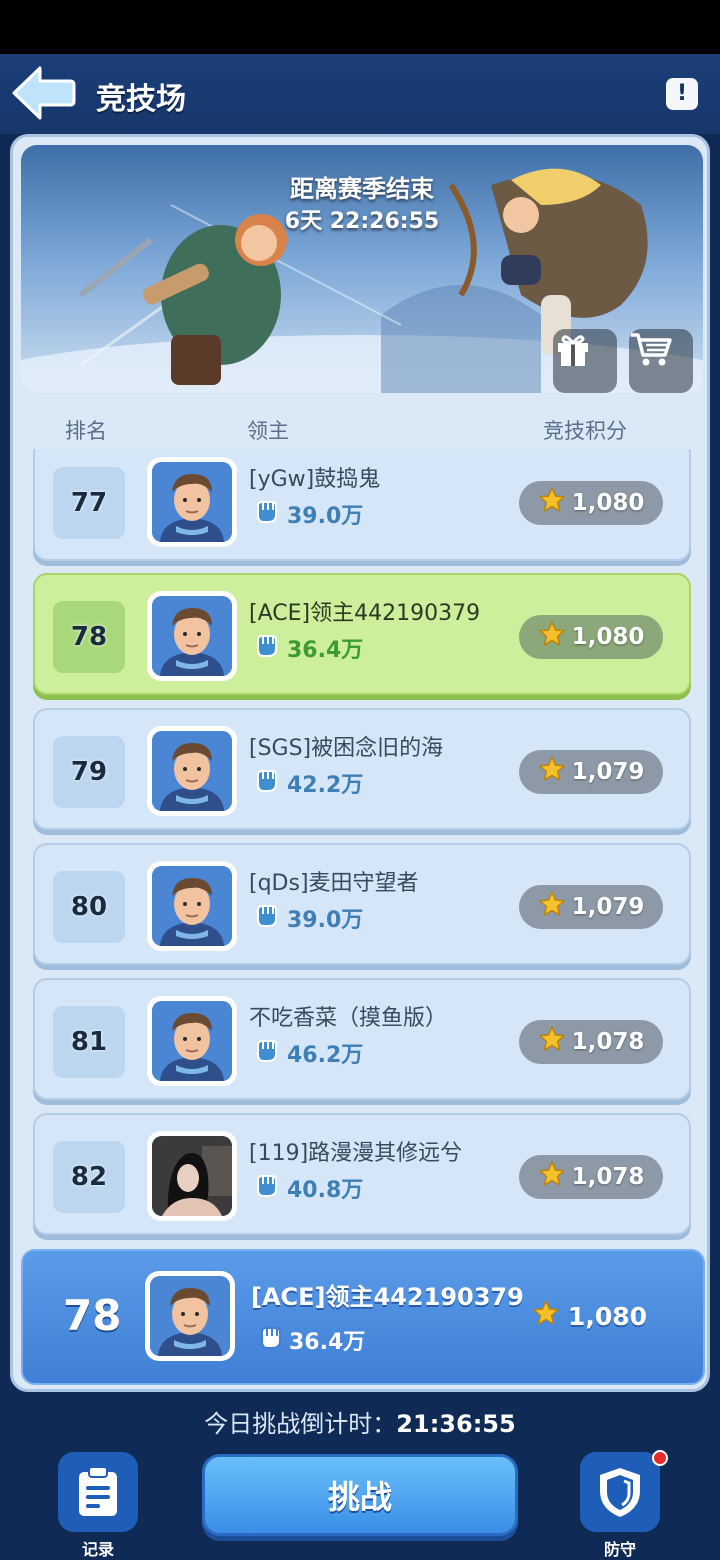 This screenshot has width=720, height=1560. What do you see at coordinates (325, 1055) in the screenshot?
I see `power-value: 46.2万` at bounding box center [325, 1055].